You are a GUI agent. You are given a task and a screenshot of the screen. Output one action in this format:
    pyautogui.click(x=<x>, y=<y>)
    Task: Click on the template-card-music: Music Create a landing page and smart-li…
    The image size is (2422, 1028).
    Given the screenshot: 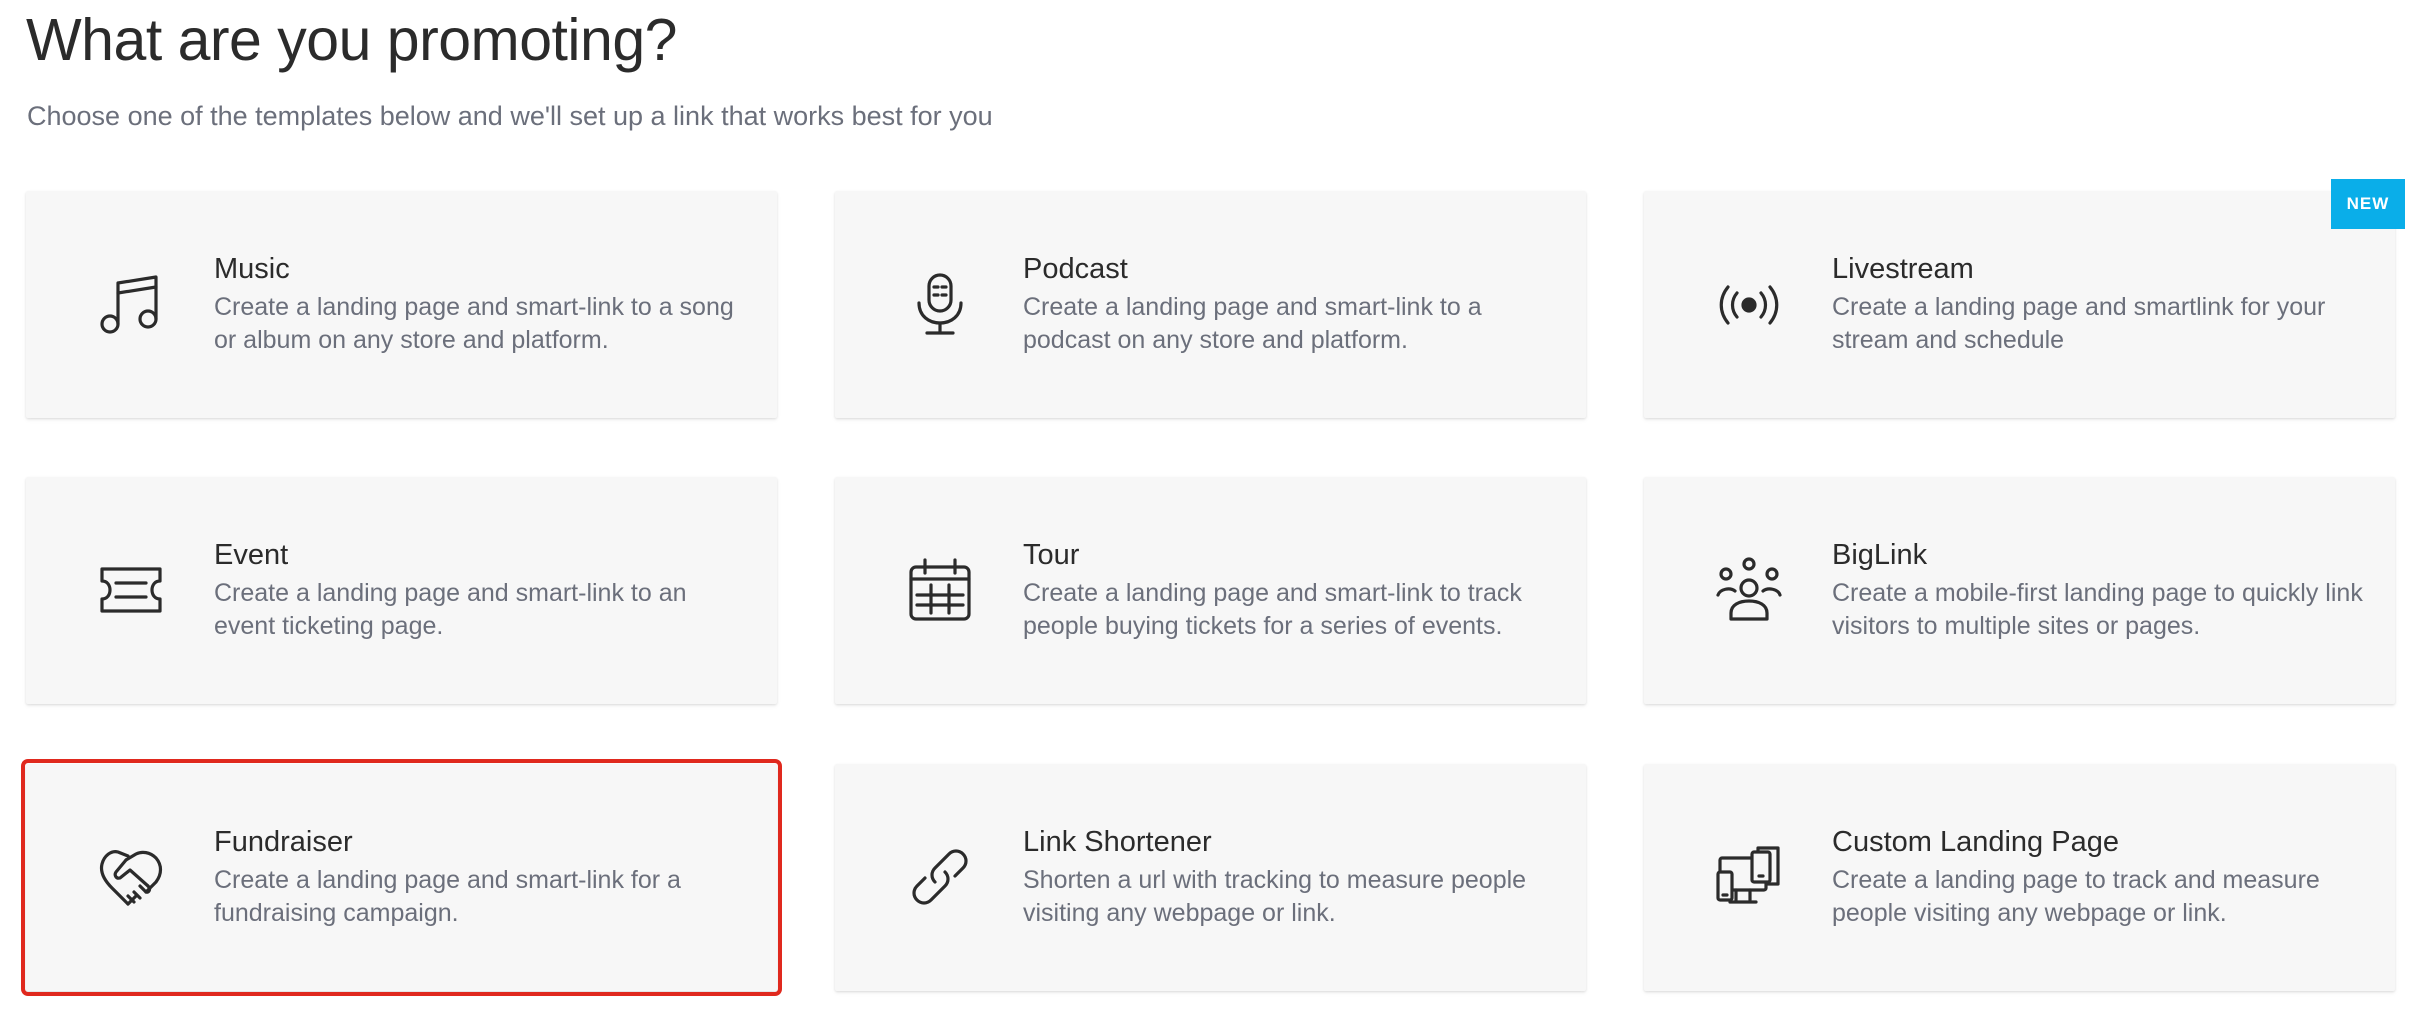 What is the action you would take?
    pyautogui.click(x=401, y=304)
    